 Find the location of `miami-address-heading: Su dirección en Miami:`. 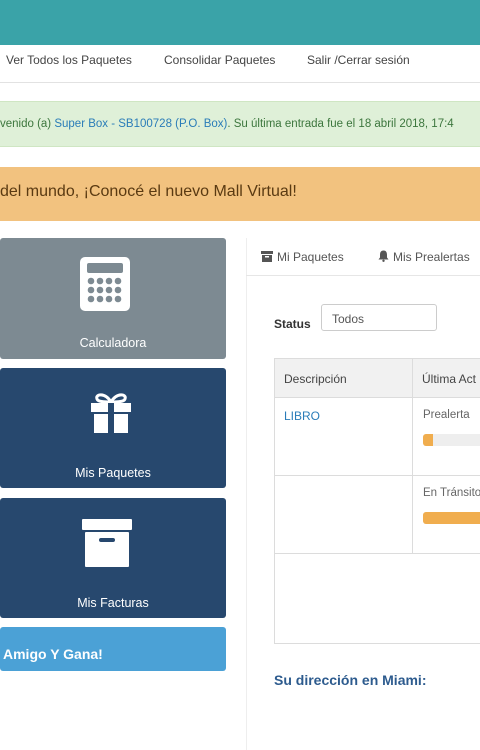

miami-address-heading: Su dirección en Miami: is located at coordinates (350, 680).